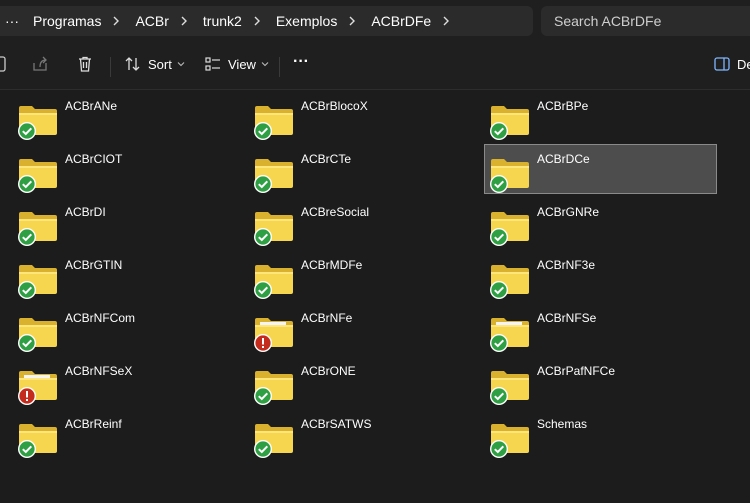  I want to click on folder-item: ACBrNF3e, so click(588, 275).